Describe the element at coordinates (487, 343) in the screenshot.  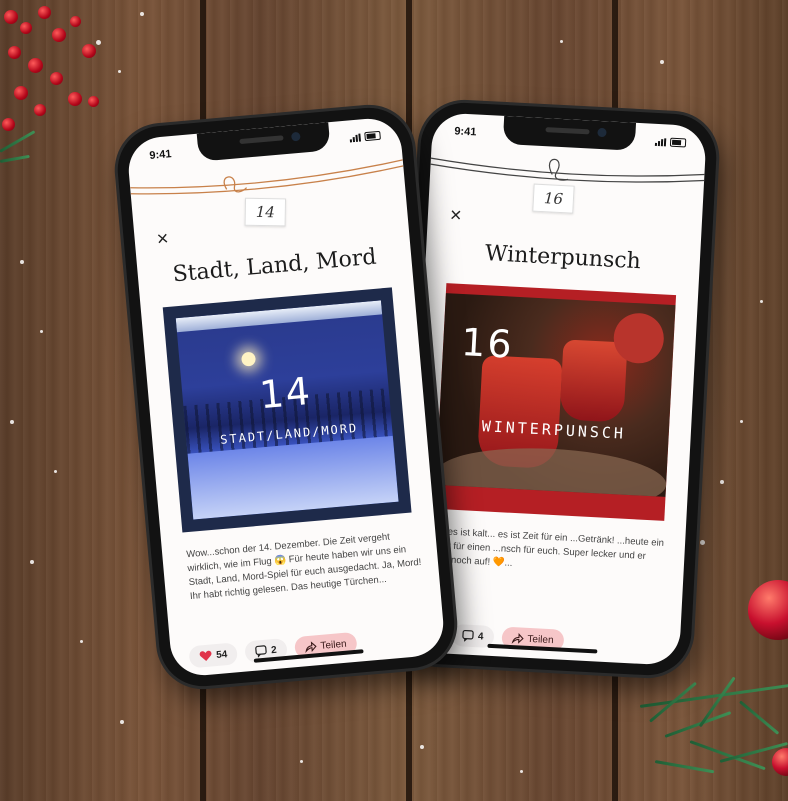
I see `photo-day-number: 16` at that location.